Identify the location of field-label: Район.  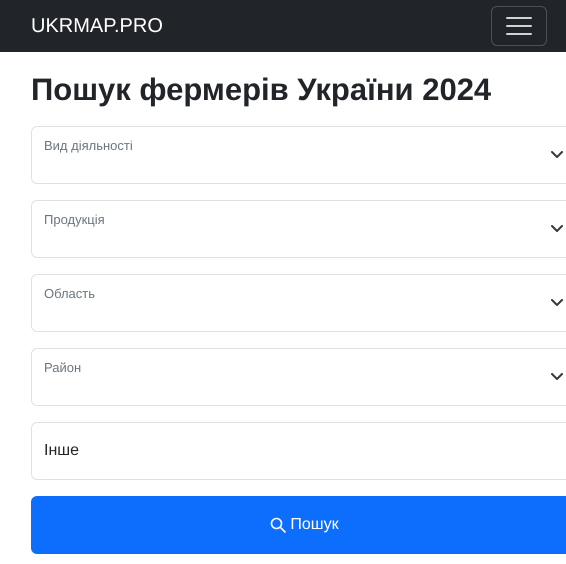
(63, 368).